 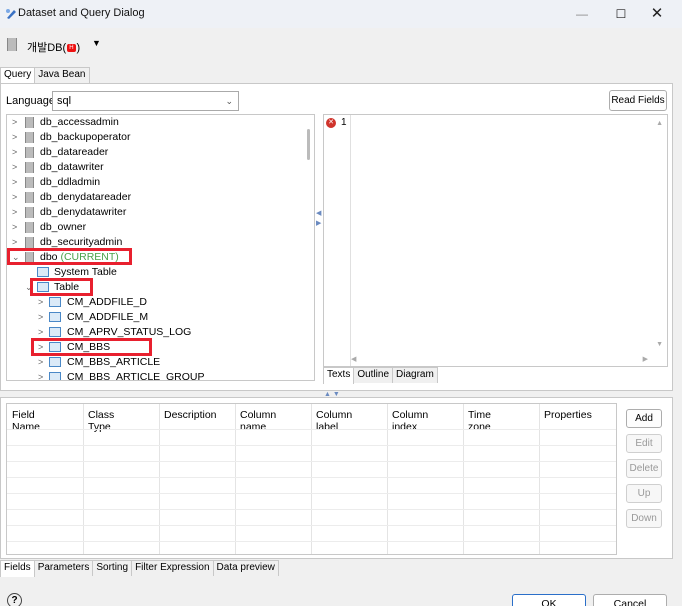 I want to click on edit-button: Edit, so click(x=644, y=443).